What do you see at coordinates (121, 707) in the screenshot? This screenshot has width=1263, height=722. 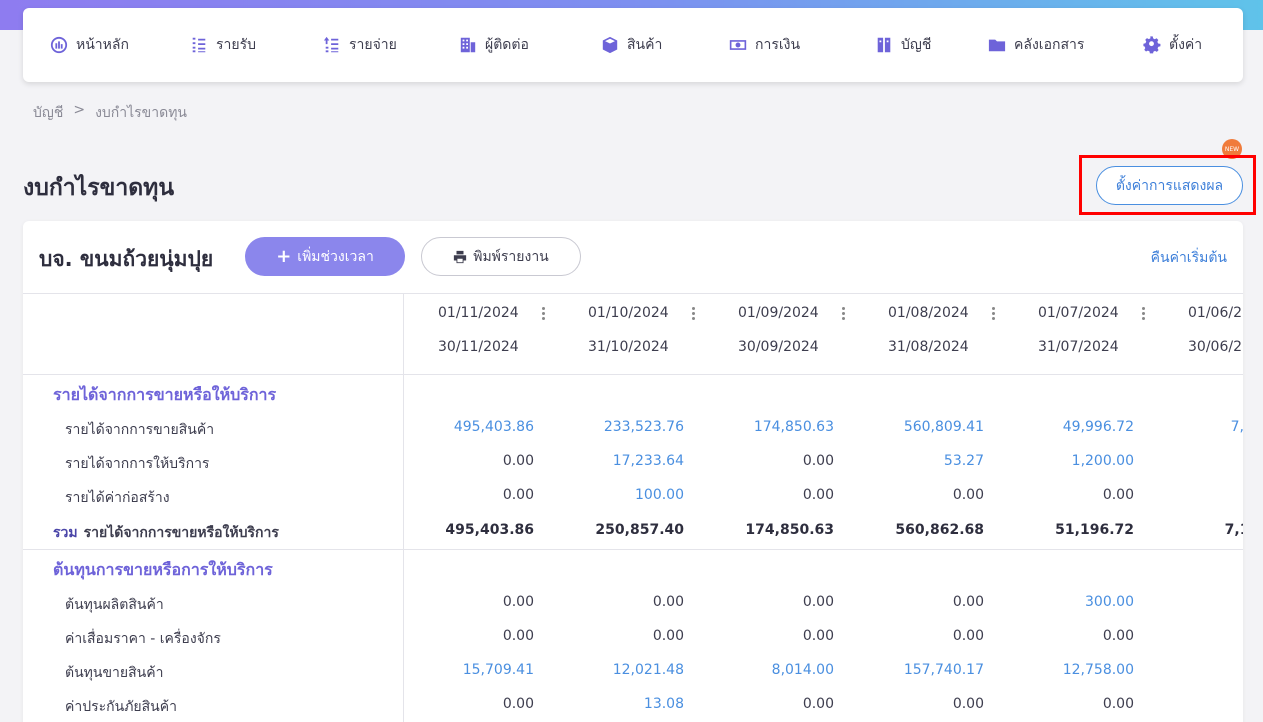 I see `row-label-text: ค่าประกันภัยสินค้า` at bounding box center [121, 707].